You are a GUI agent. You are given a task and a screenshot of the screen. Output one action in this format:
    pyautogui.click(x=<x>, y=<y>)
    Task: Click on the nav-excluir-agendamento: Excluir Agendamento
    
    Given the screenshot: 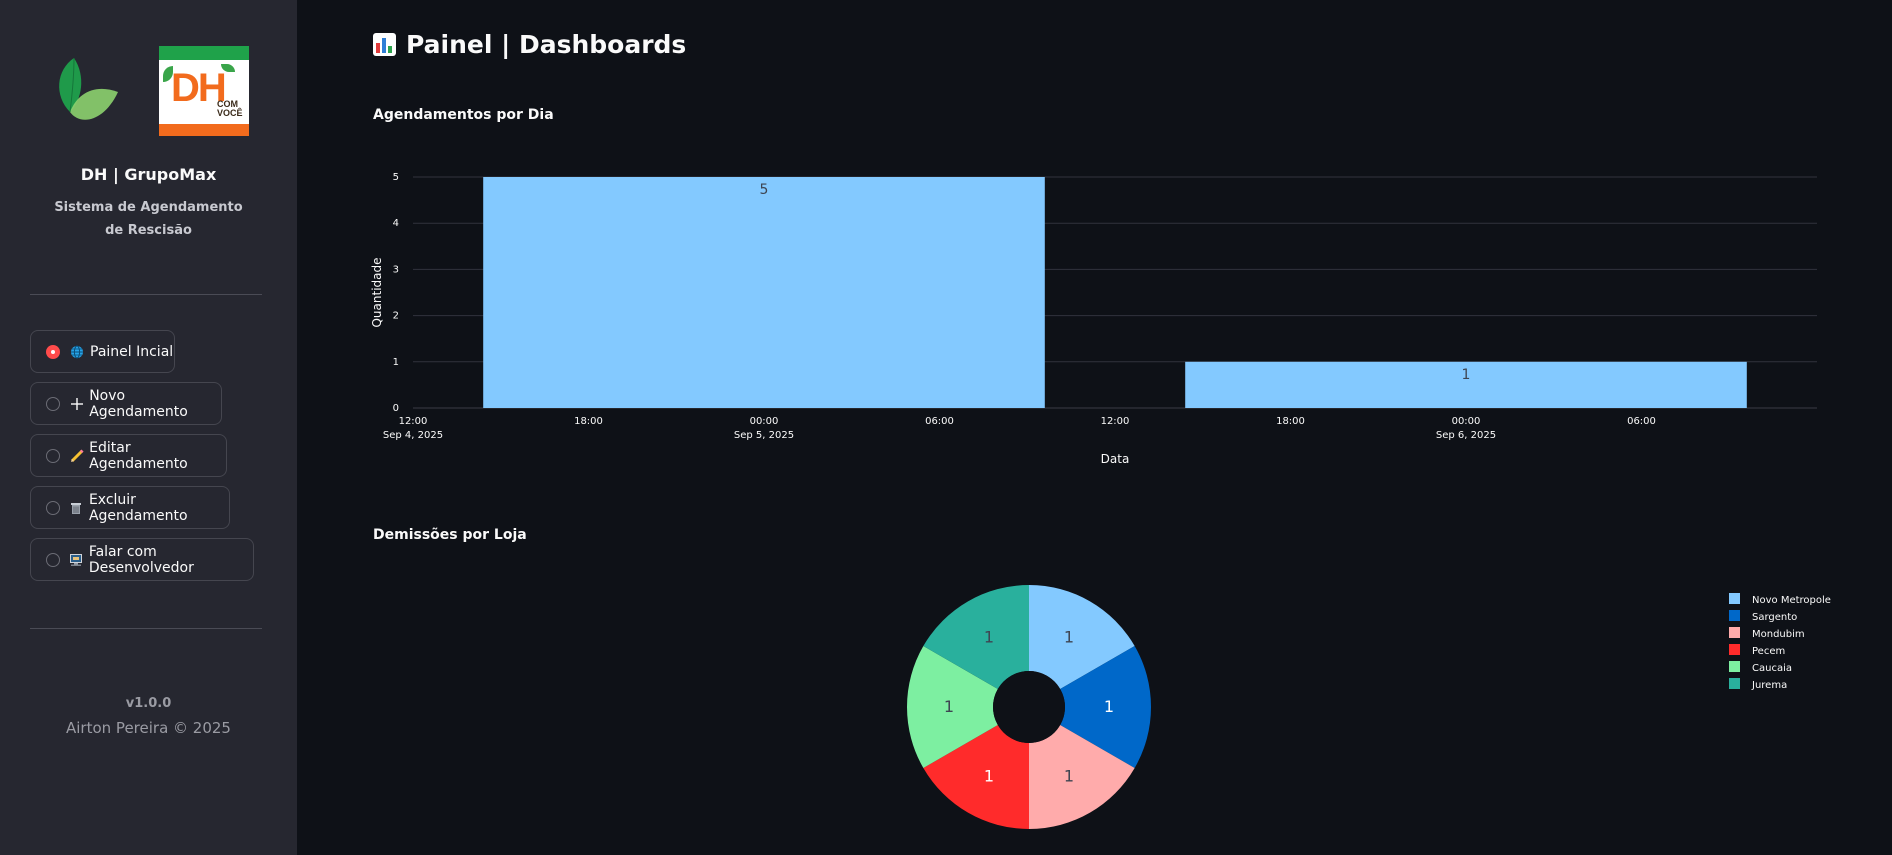 What is the action you would take?
    pyautogui.click(x=130, y=507)
    